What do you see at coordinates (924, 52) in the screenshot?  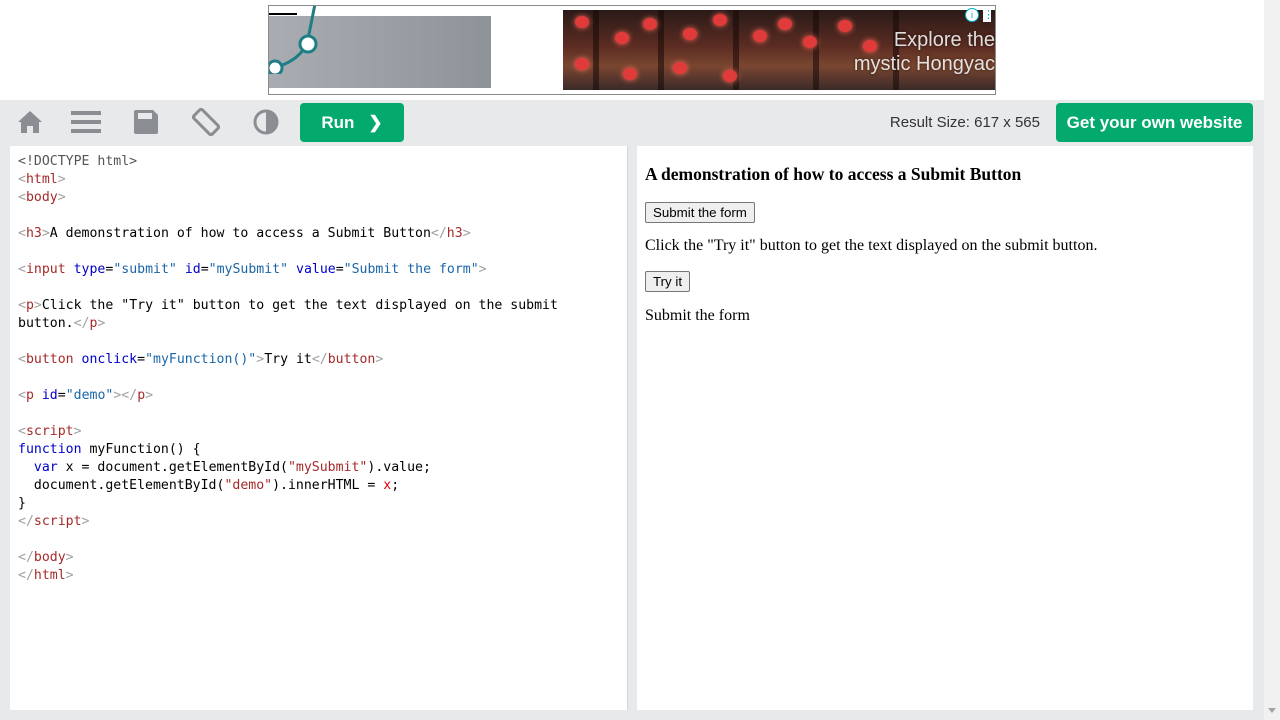 I see `ad-headline: Explore the mystic Hongyac` at bounding box center [924, 52].